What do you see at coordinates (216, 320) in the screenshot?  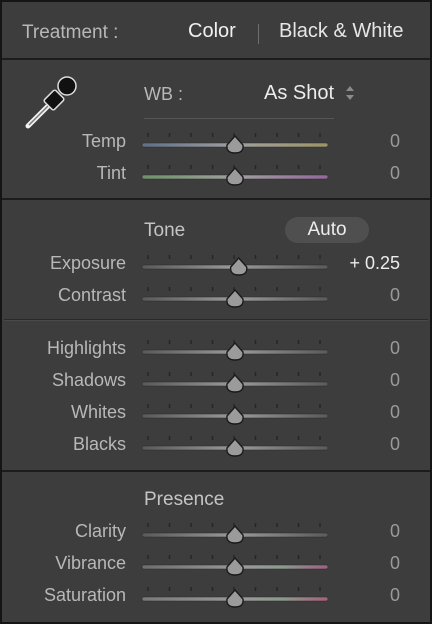 I see `tone-subdivider` at bounding box center [216, 320].